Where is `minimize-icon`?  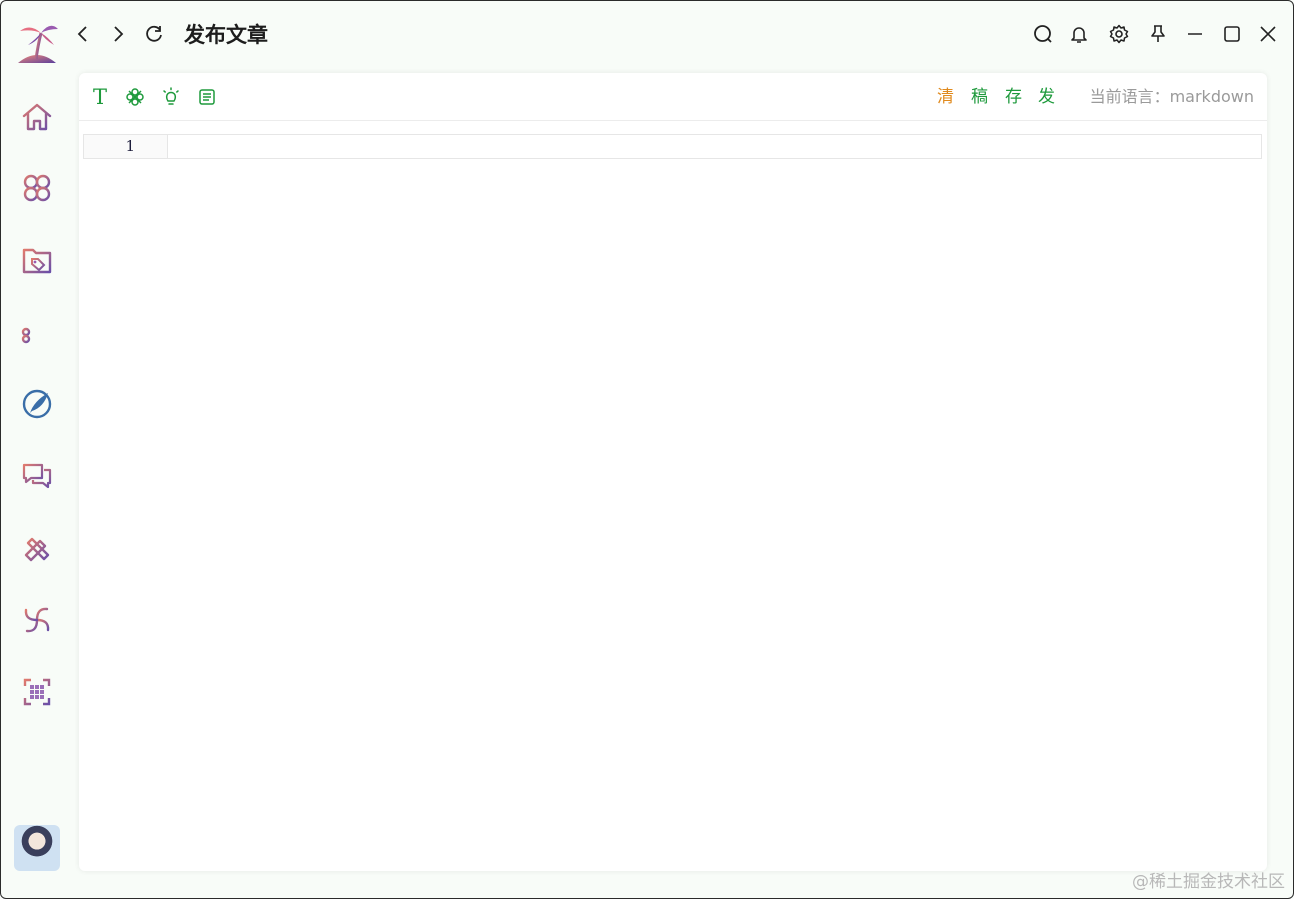 minimize-icon is located at coordinates (1195, 34).